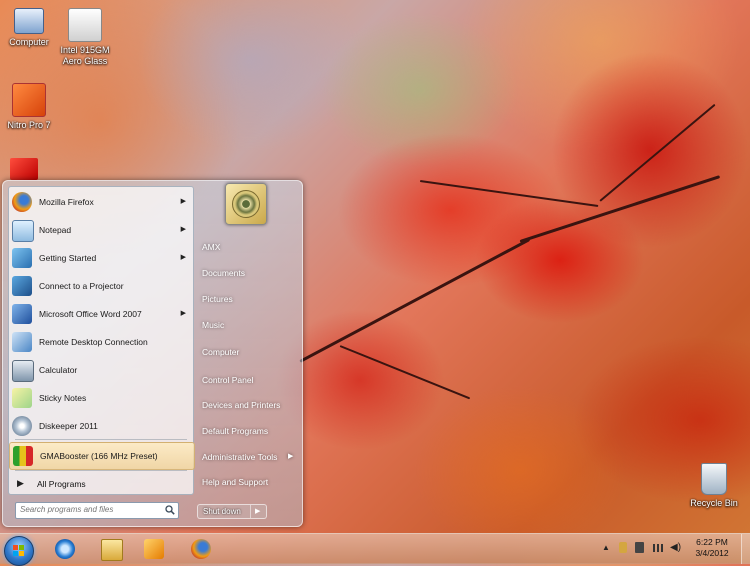 The height and width of the screenshot is (566, 750). I want to click on tray-network-icon, so click(639, 547).